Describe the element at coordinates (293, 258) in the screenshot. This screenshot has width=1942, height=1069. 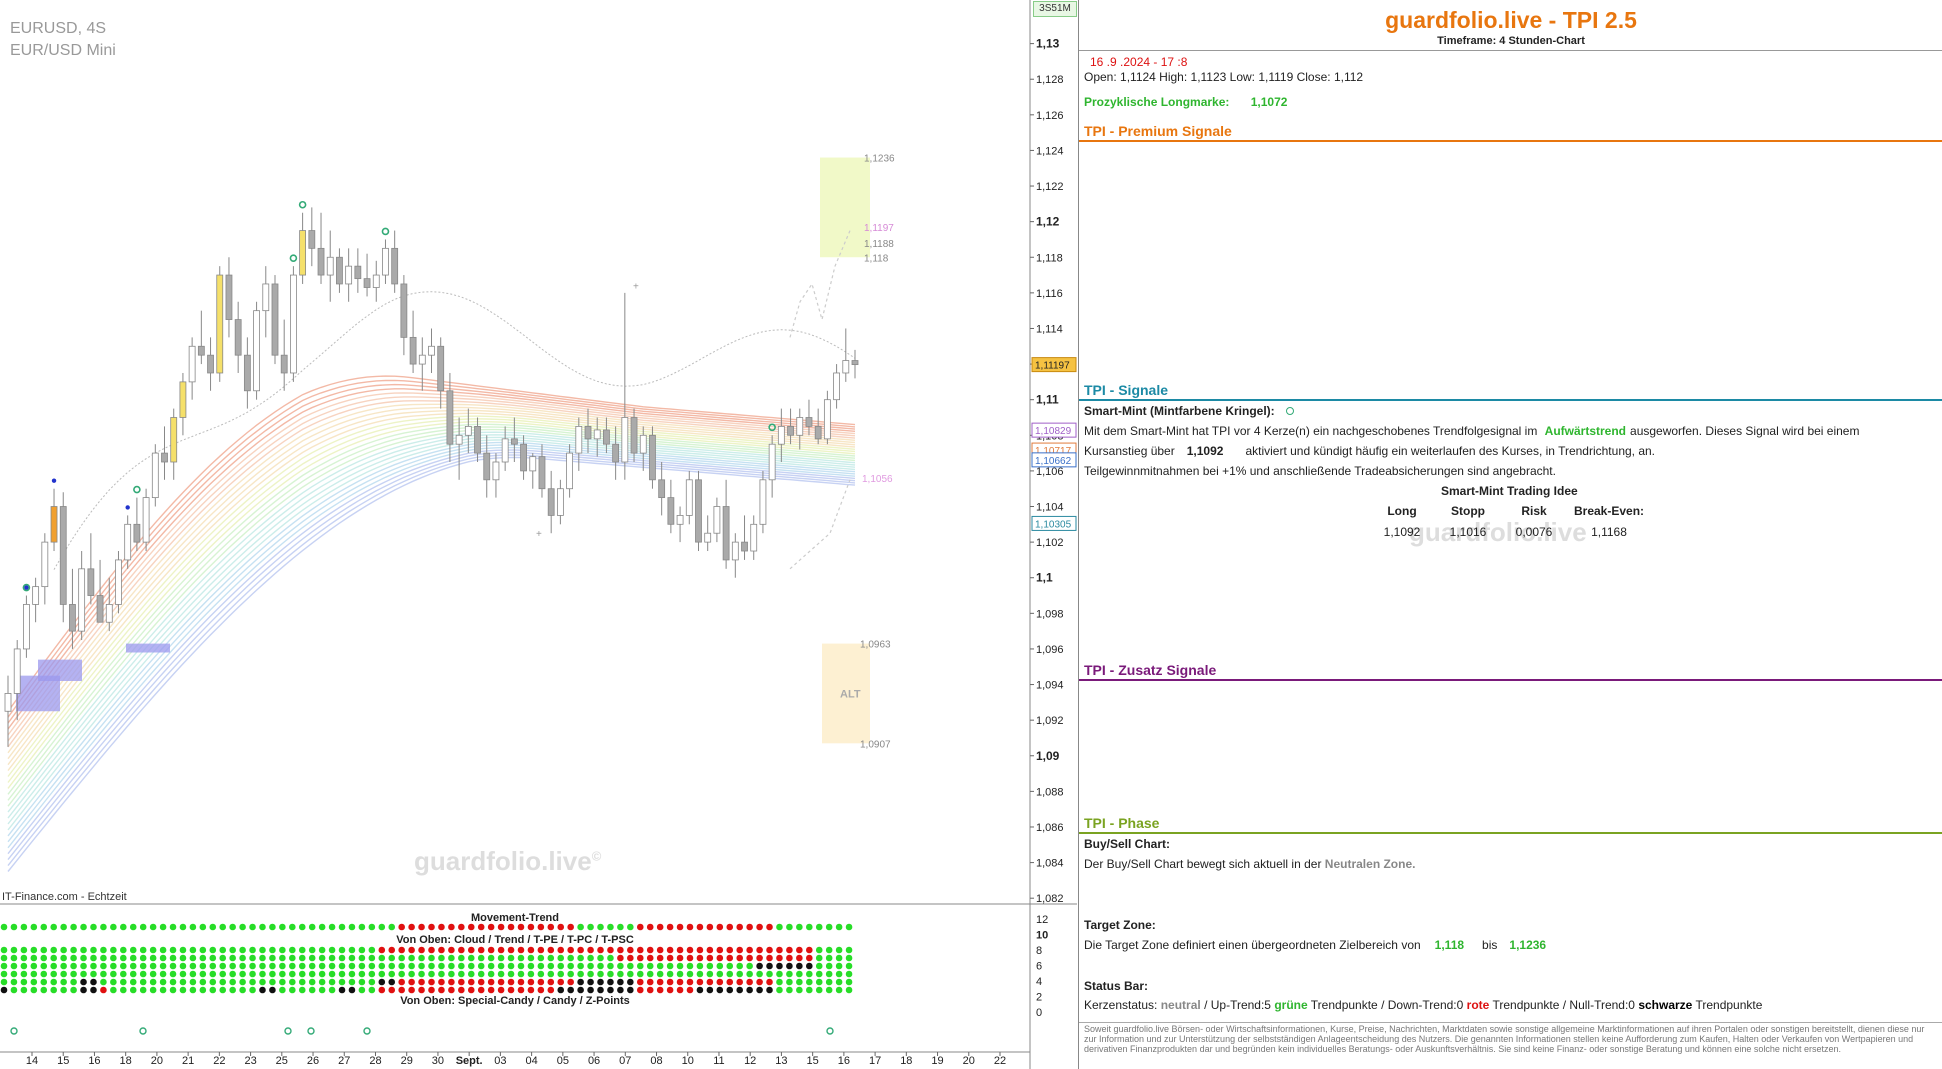
I see `smart-mint-signal-circle` at that location.